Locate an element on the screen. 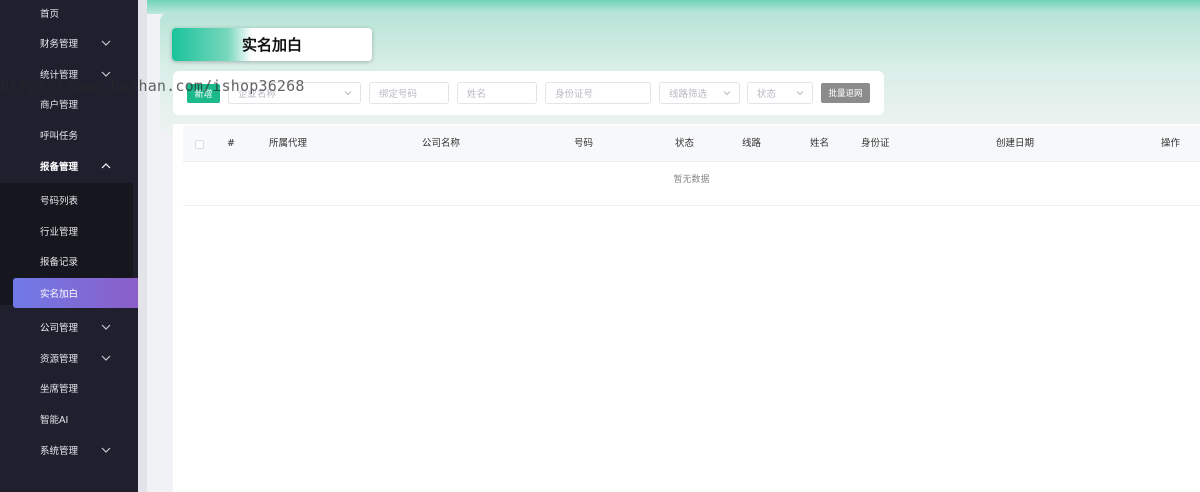  sidebar-item-industry: 行业管理 is located at coordinates (69, 231).